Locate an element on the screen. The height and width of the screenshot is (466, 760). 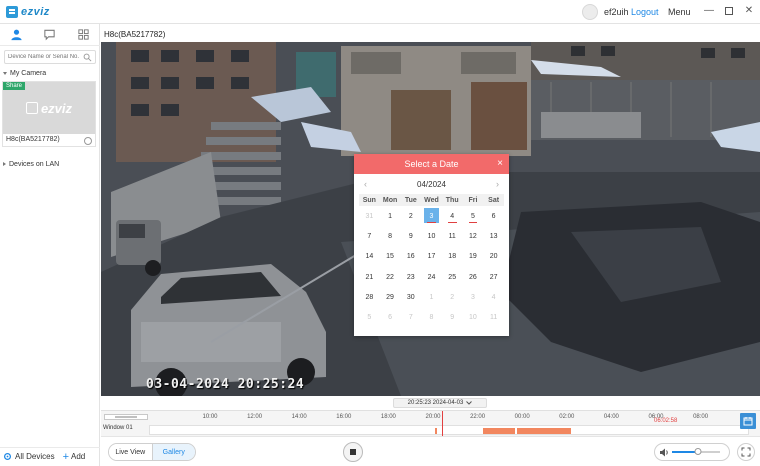
group-my-camera: My Camera is located at coordinates (50, 73).